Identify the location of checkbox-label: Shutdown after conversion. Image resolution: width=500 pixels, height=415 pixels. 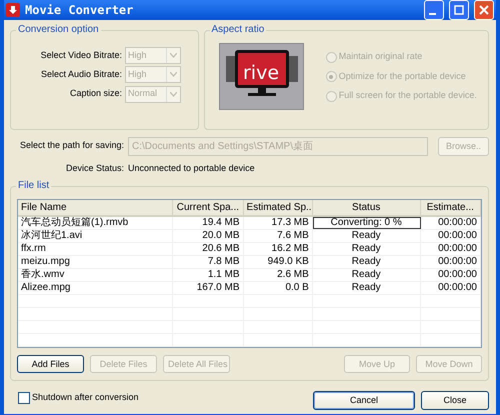
(86, 397).